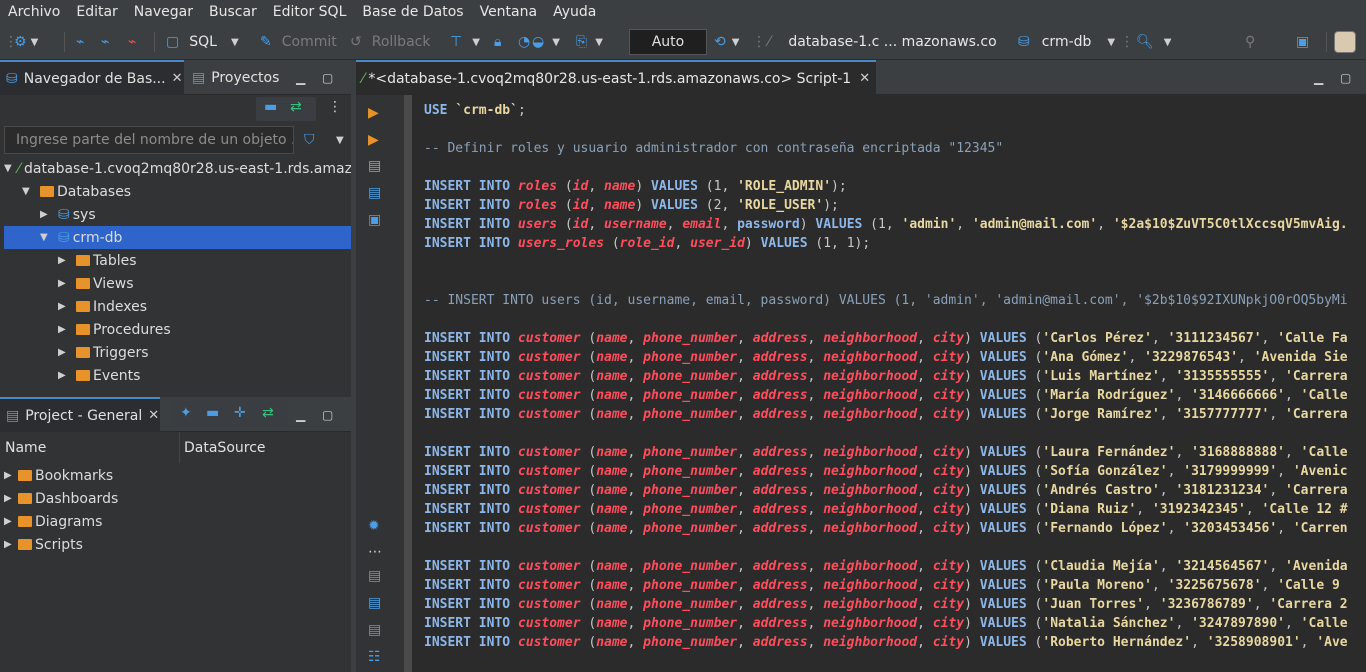 The width and height of the screenshot is (1366, 672). What do you see at coordinates (265, 447) in the screenshot?
I see `column-header-datasource: DataSource` at bounding box center [265, 447].